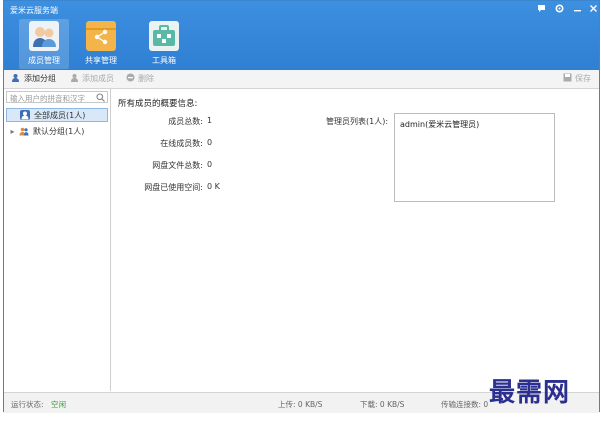 The height and width of the screenshot is (423, 601). I want to click on tree-item-label: 默认分组(1人), so click(59, 131).